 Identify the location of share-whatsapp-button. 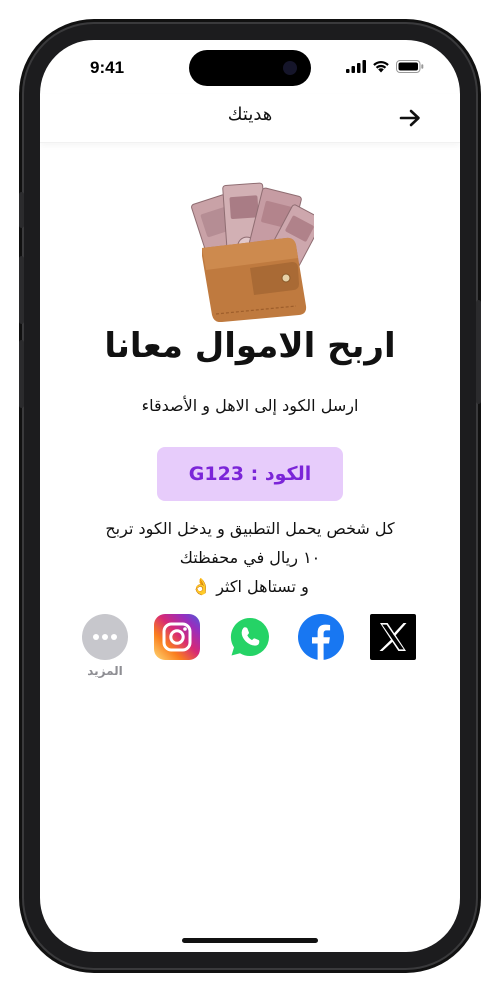
(250, 637).